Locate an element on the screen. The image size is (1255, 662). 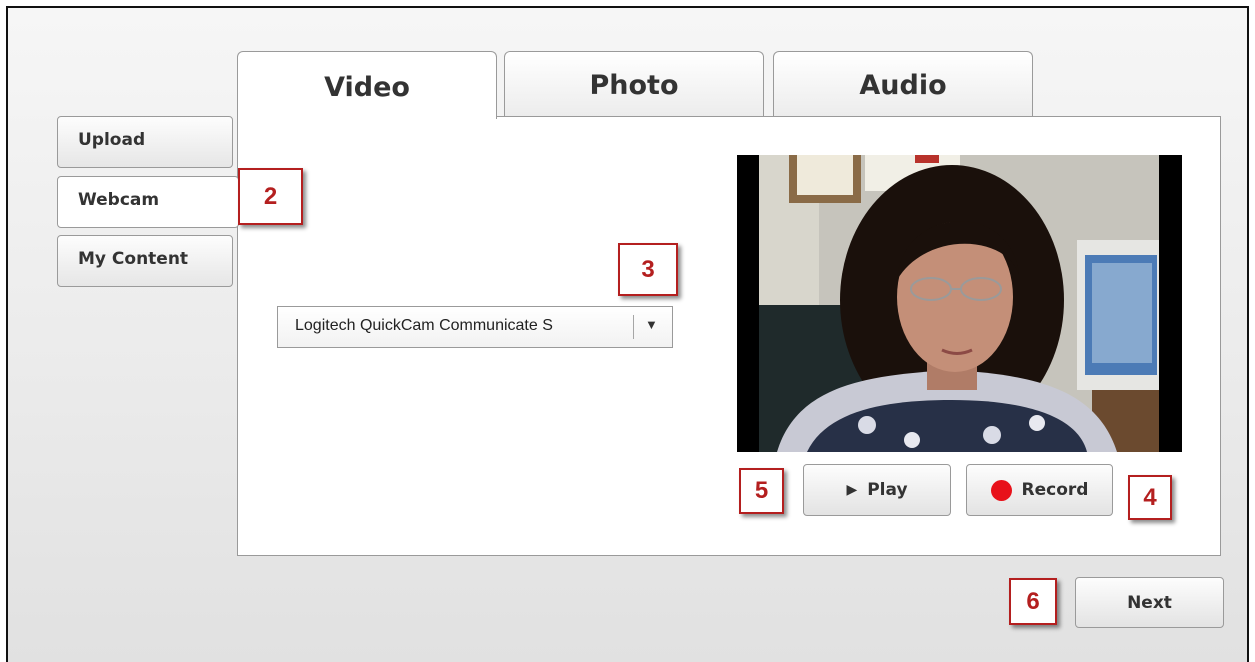
camera-select-value: Logitech QuickCam Communicate S is located at coordinates (424, 325).